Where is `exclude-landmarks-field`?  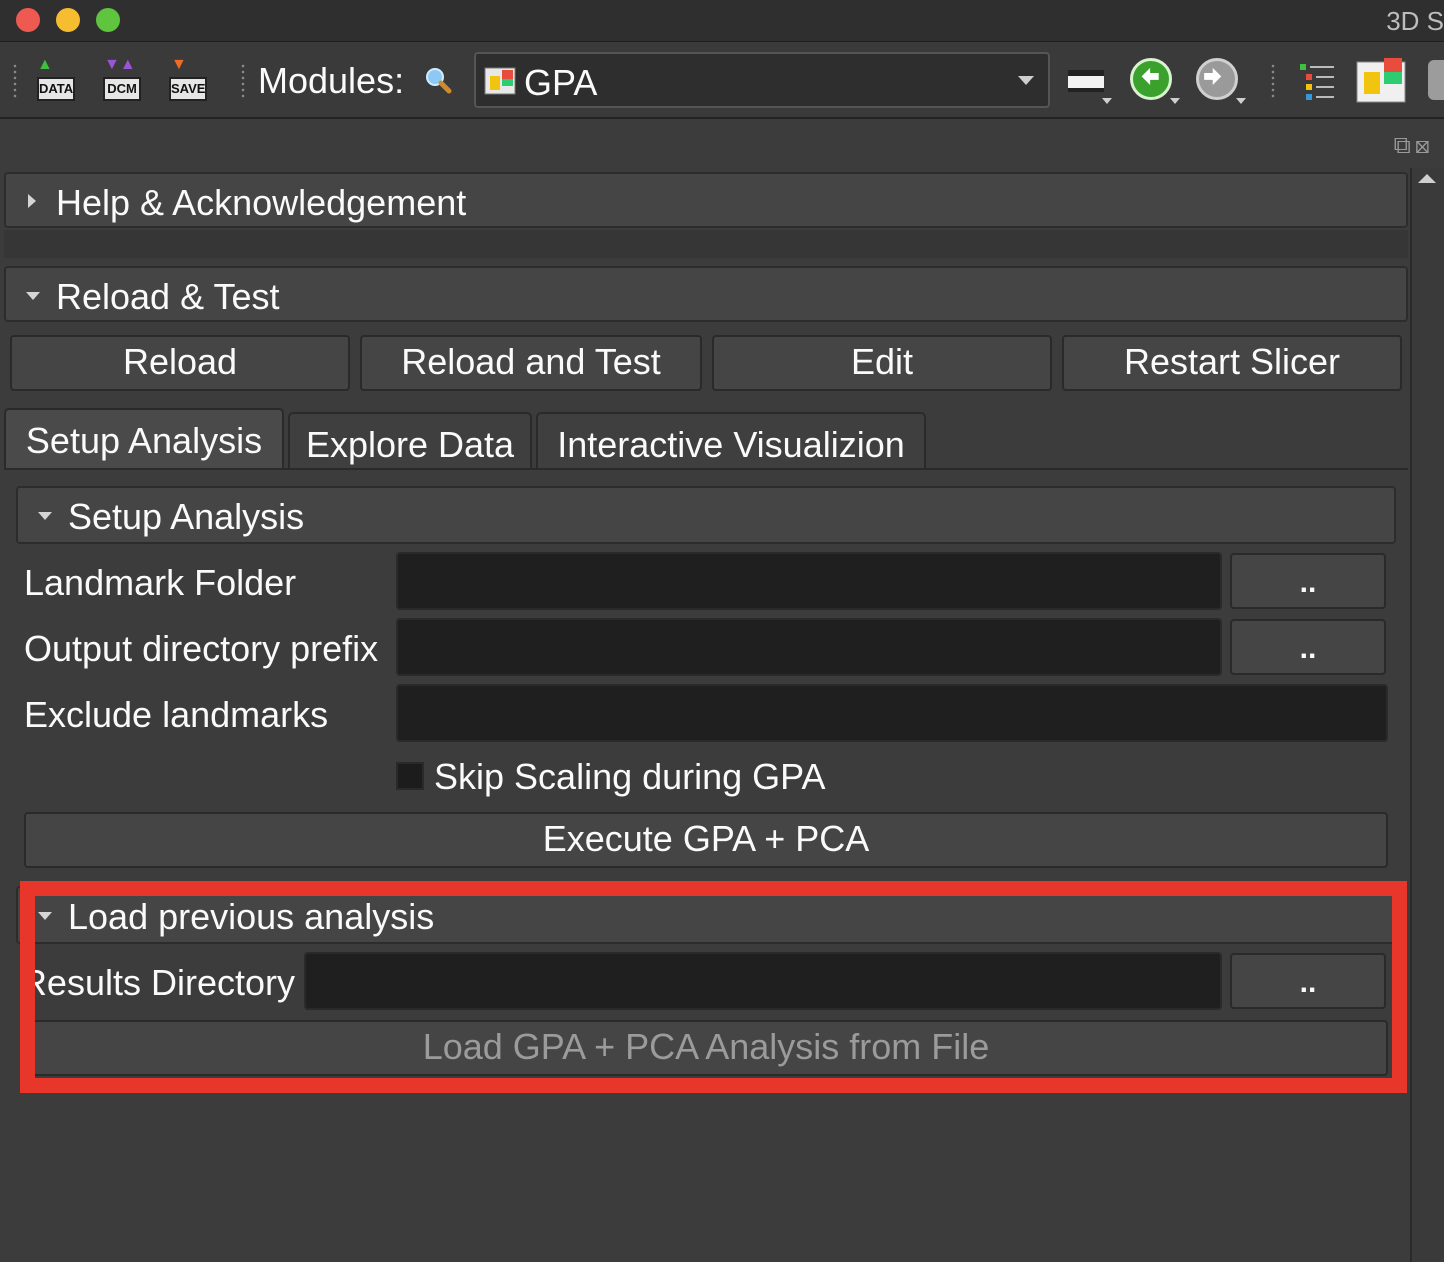
exclude-landmarks-field is located at coordinates (892, 713).